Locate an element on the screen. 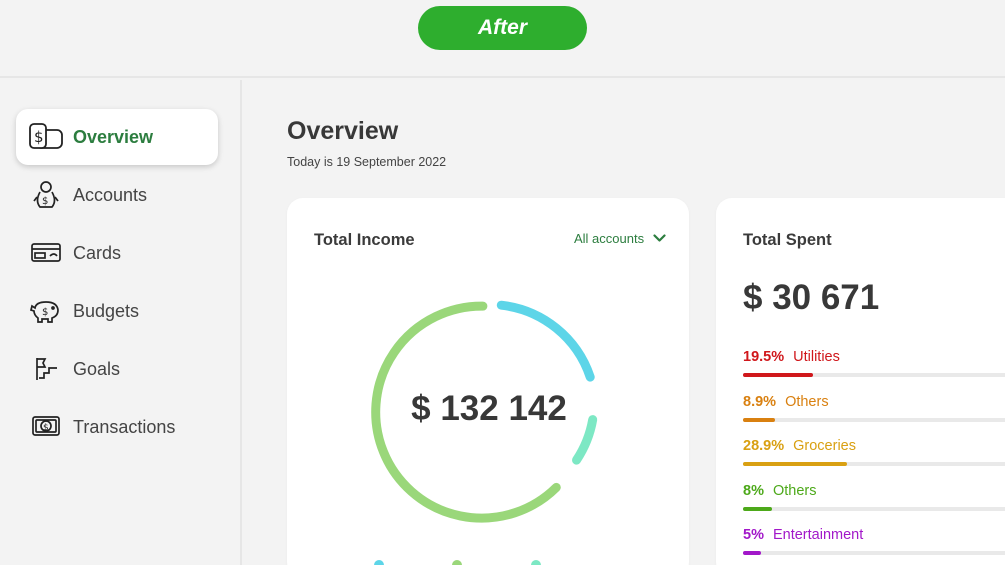 This screenshot has width=1005, height=565. page-date: Today is 19 September 2022 is located at coordinates (367, 162).